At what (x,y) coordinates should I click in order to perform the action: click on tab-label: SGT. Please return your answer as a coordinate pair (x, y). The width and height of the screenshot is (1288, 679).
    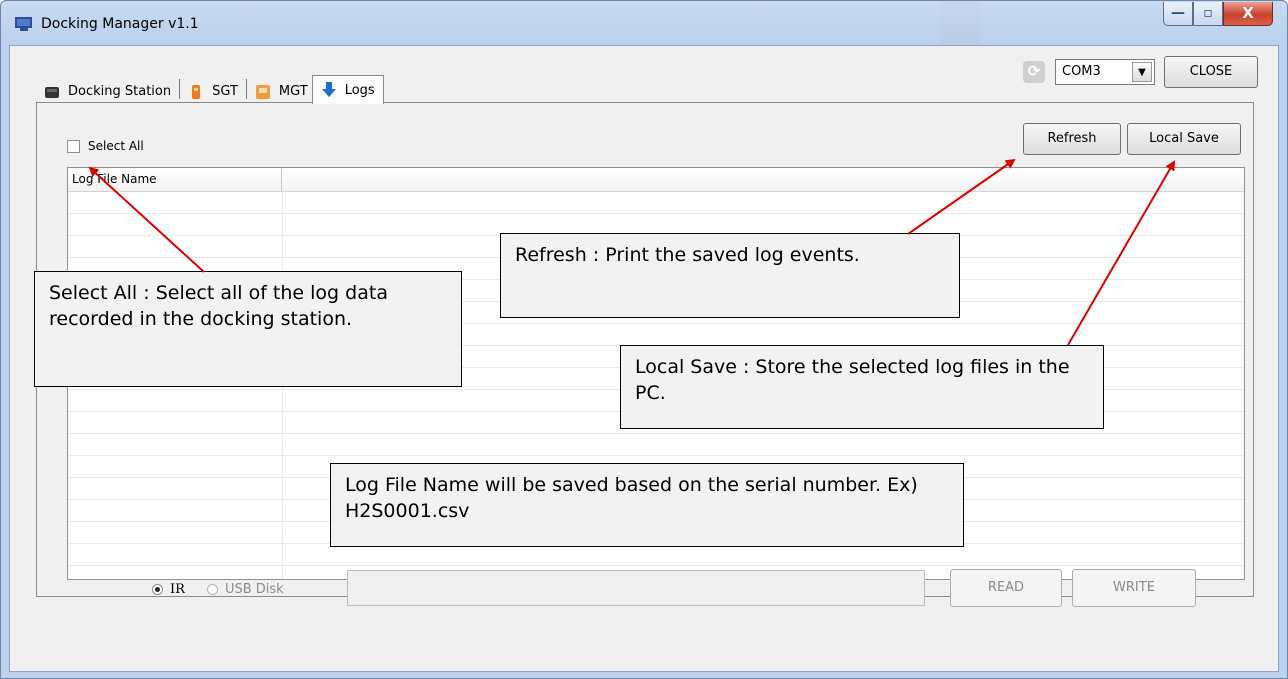
    Looking at the image, I should click on (225, 91).